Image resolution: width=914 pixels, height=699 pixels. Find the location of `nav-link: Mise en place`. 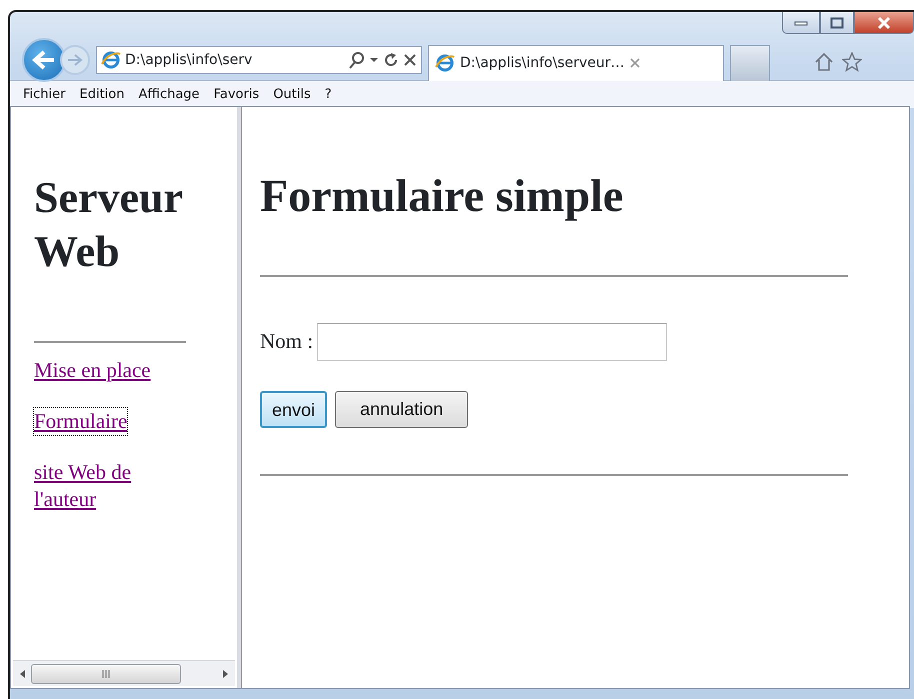

nav-link: Mise en place is located at coordinates (92, 370).